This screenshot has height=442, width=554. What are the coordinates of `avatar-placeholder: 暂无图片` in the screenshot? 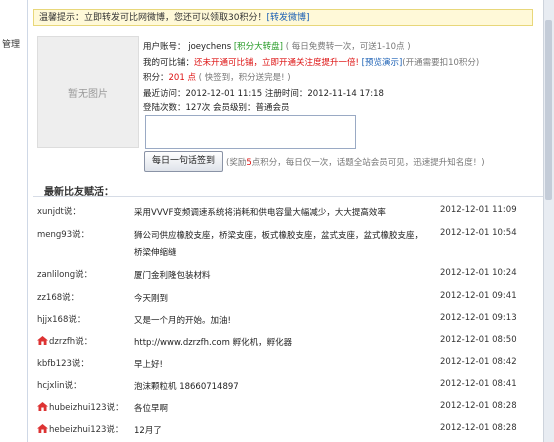 It's located at (88, 92).